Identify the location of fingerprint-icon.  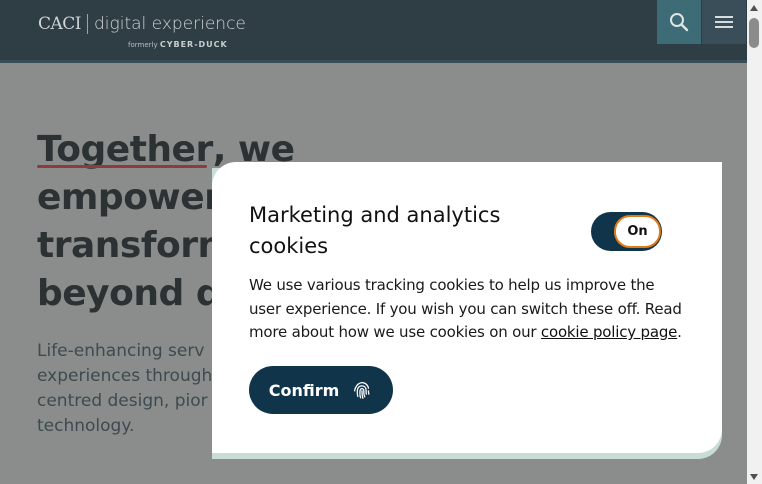
(362, 390).